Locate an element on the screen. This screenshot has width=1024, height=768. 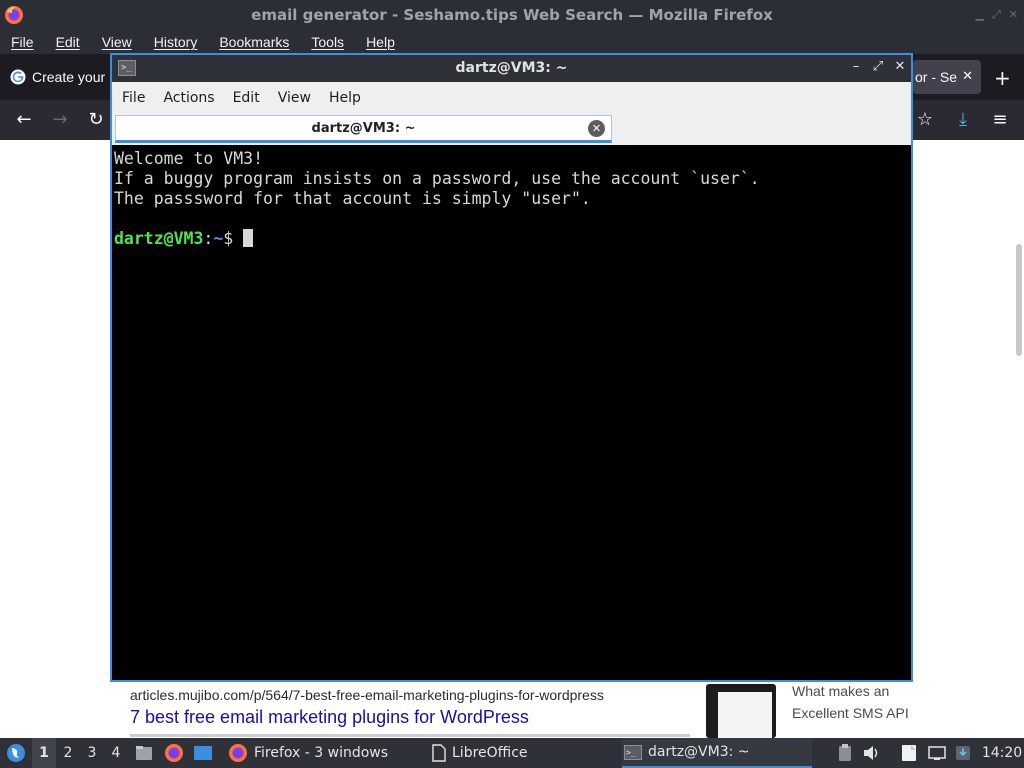
terminal-prompt: dartz@VM3:~$ is located at coordinates (511, 239).